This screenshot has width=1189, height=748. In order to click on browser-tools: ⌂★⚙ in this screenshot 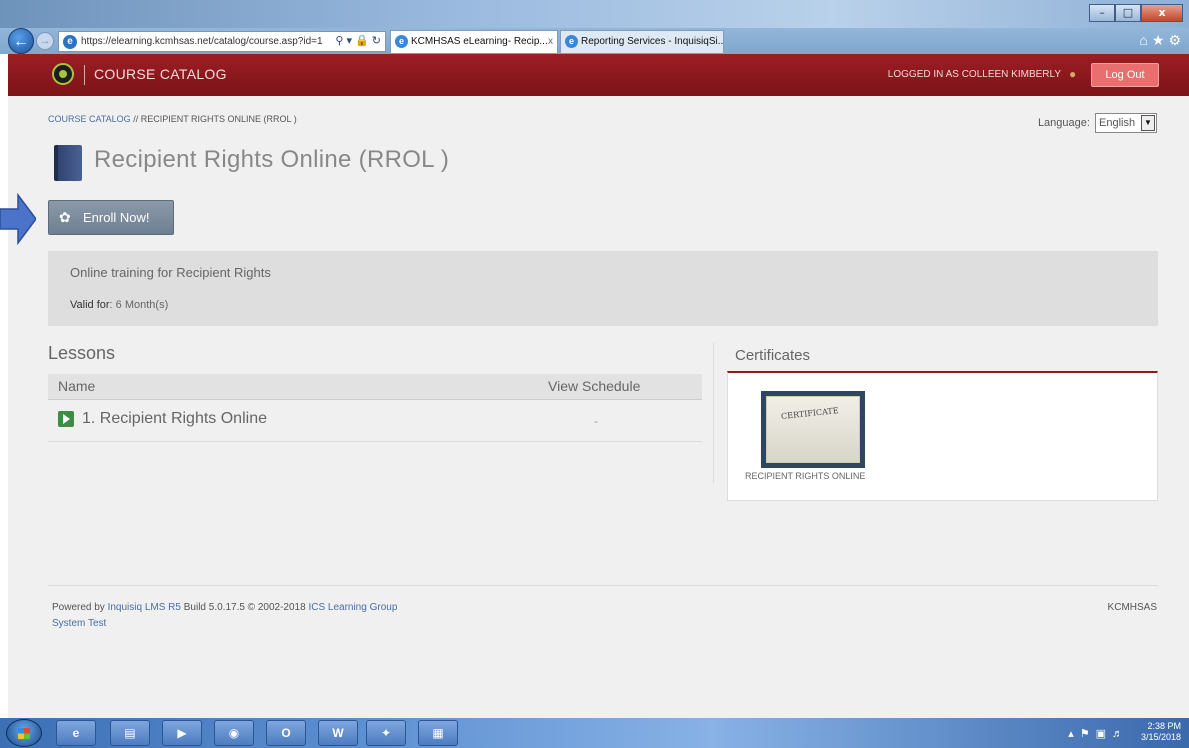, I will do `click(1162, 40)`.